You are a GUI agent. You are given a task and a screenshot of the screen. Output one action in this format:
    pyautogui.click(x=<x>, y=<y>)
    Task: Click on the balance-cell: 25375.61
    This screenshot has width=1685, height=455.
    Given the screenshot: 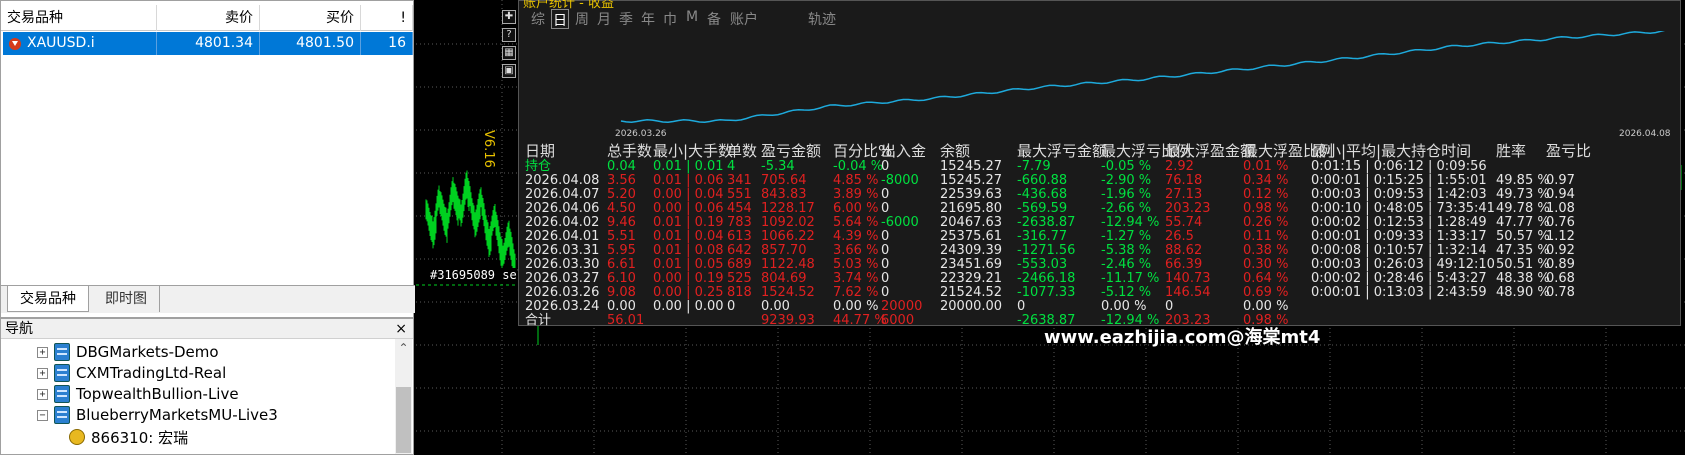 What is the action you would take?
    pyautogui.click(x=971, y=236)
    